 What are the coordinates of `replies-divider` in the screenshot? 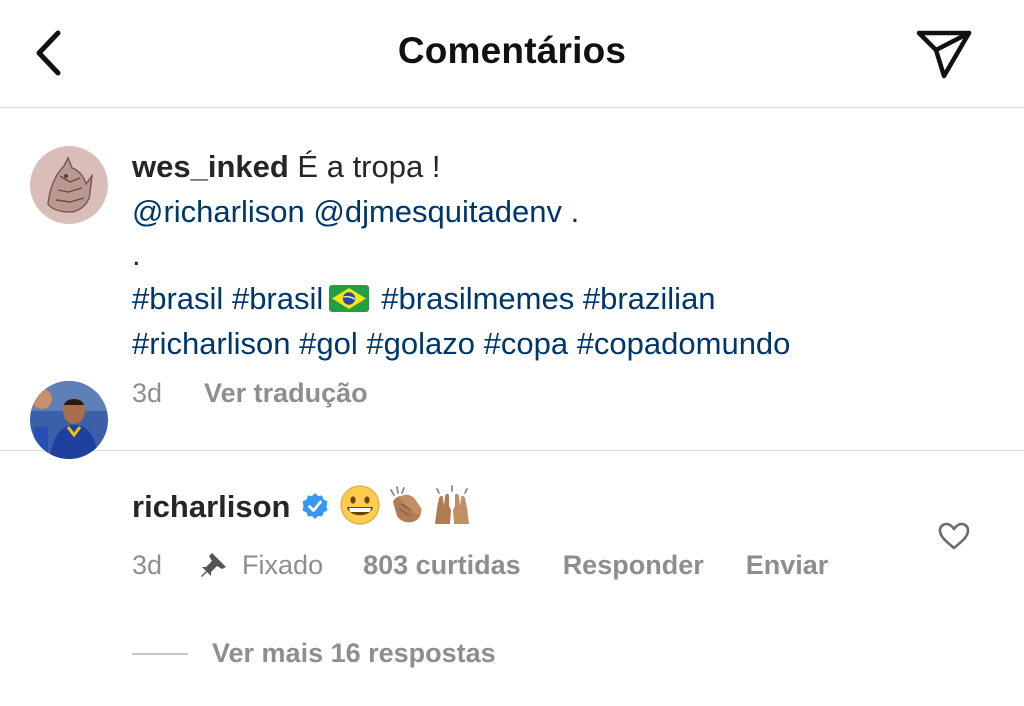 It's located at (160, 653).